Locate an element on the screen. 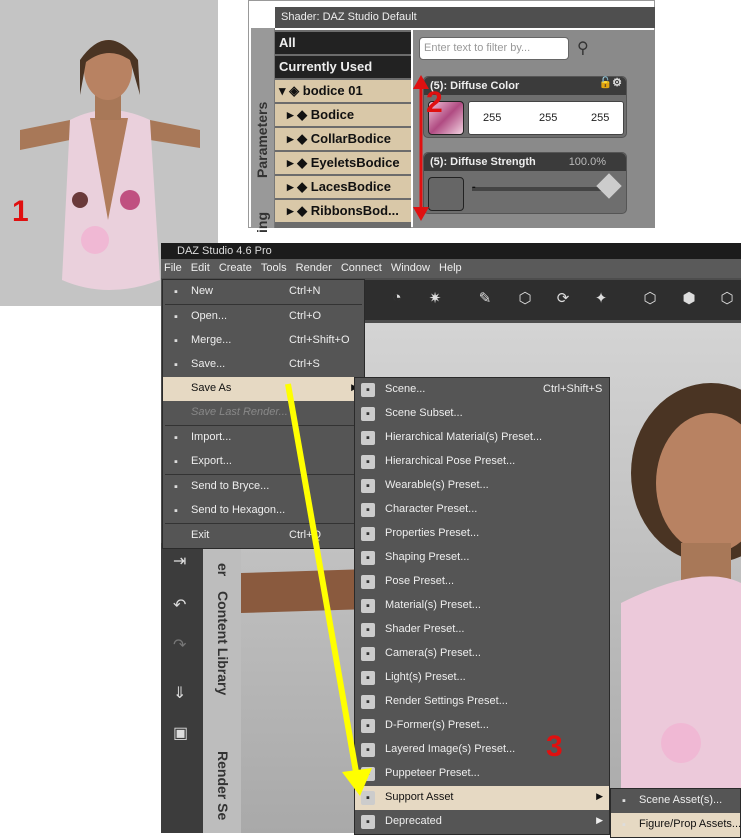 The height and width of the screenshot is (838, 741). menu-help: Help is located at coordinates (450, 268).